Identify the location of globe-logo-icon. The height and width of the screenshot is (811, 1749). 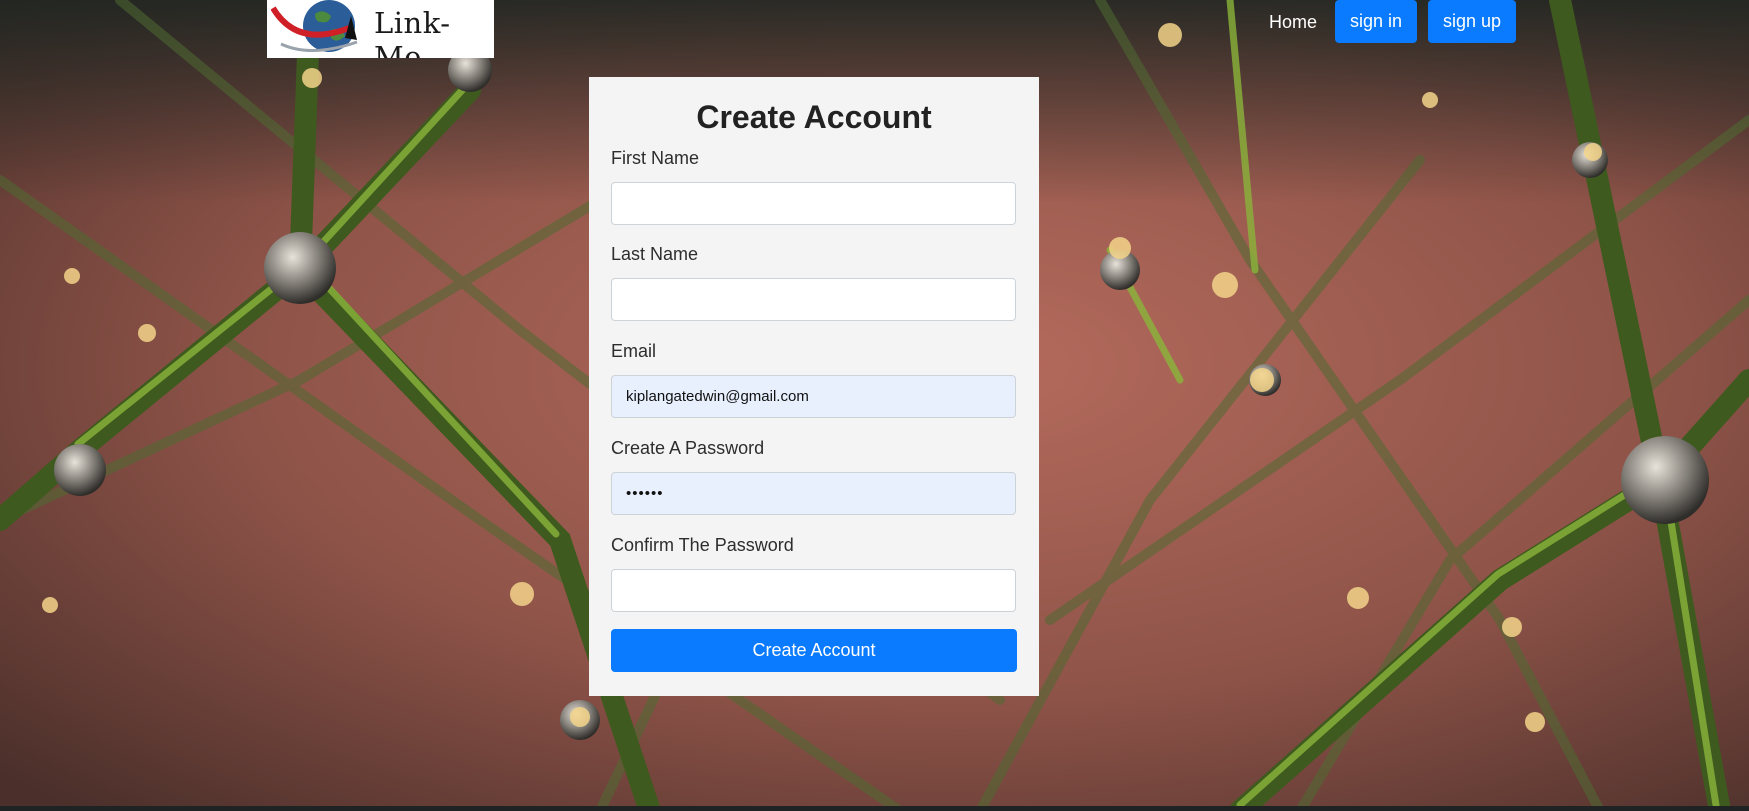
(314, 26).